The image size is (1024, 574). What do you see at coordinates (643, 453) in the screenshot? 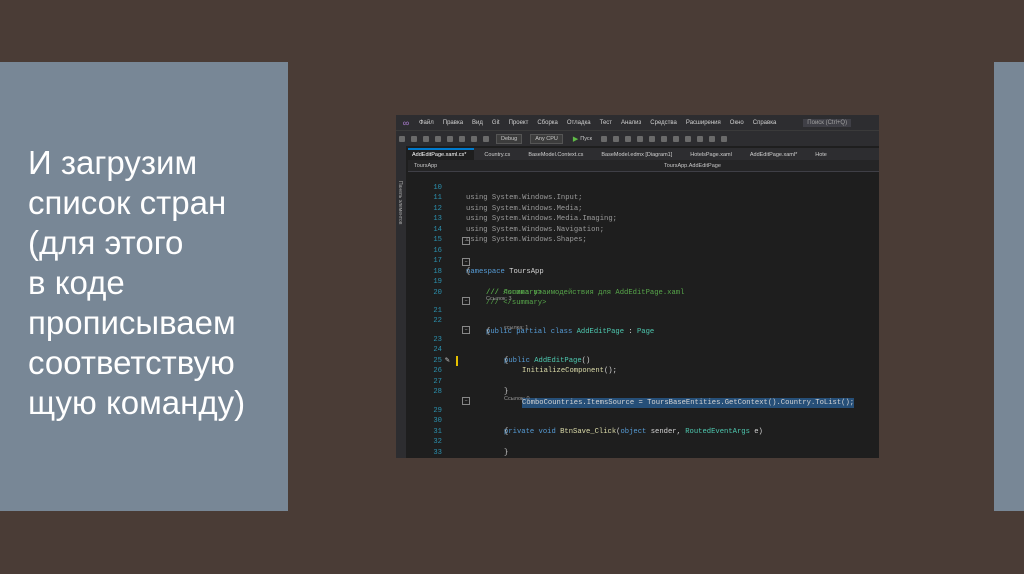
I see `code-line: 34 }` at bounding box center [643, 453].